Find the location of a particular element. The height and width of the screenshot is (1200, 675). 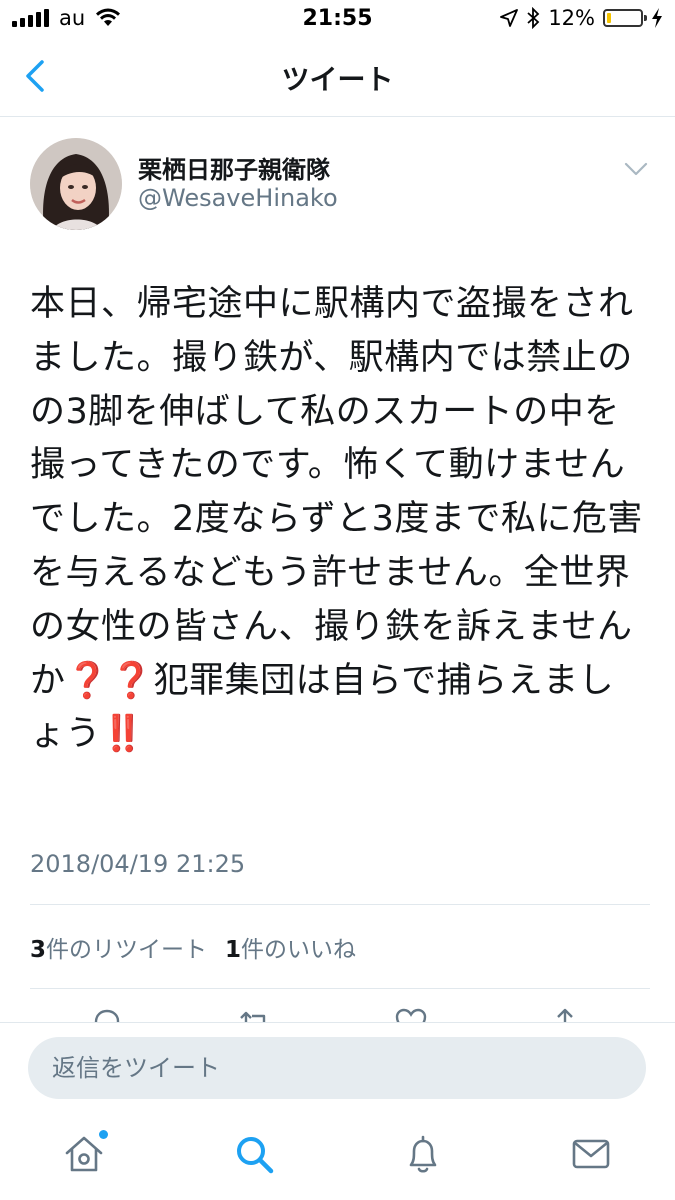

chevron-down-icon is located at coordinates (636, 169).